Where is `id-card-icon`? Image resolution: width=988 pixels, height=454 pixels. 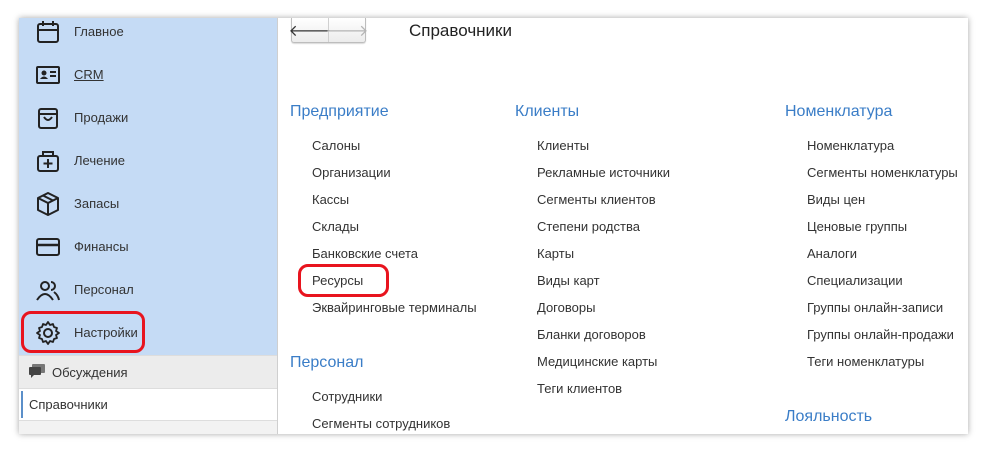
id-card-icon is located at coordinates (48, 75).